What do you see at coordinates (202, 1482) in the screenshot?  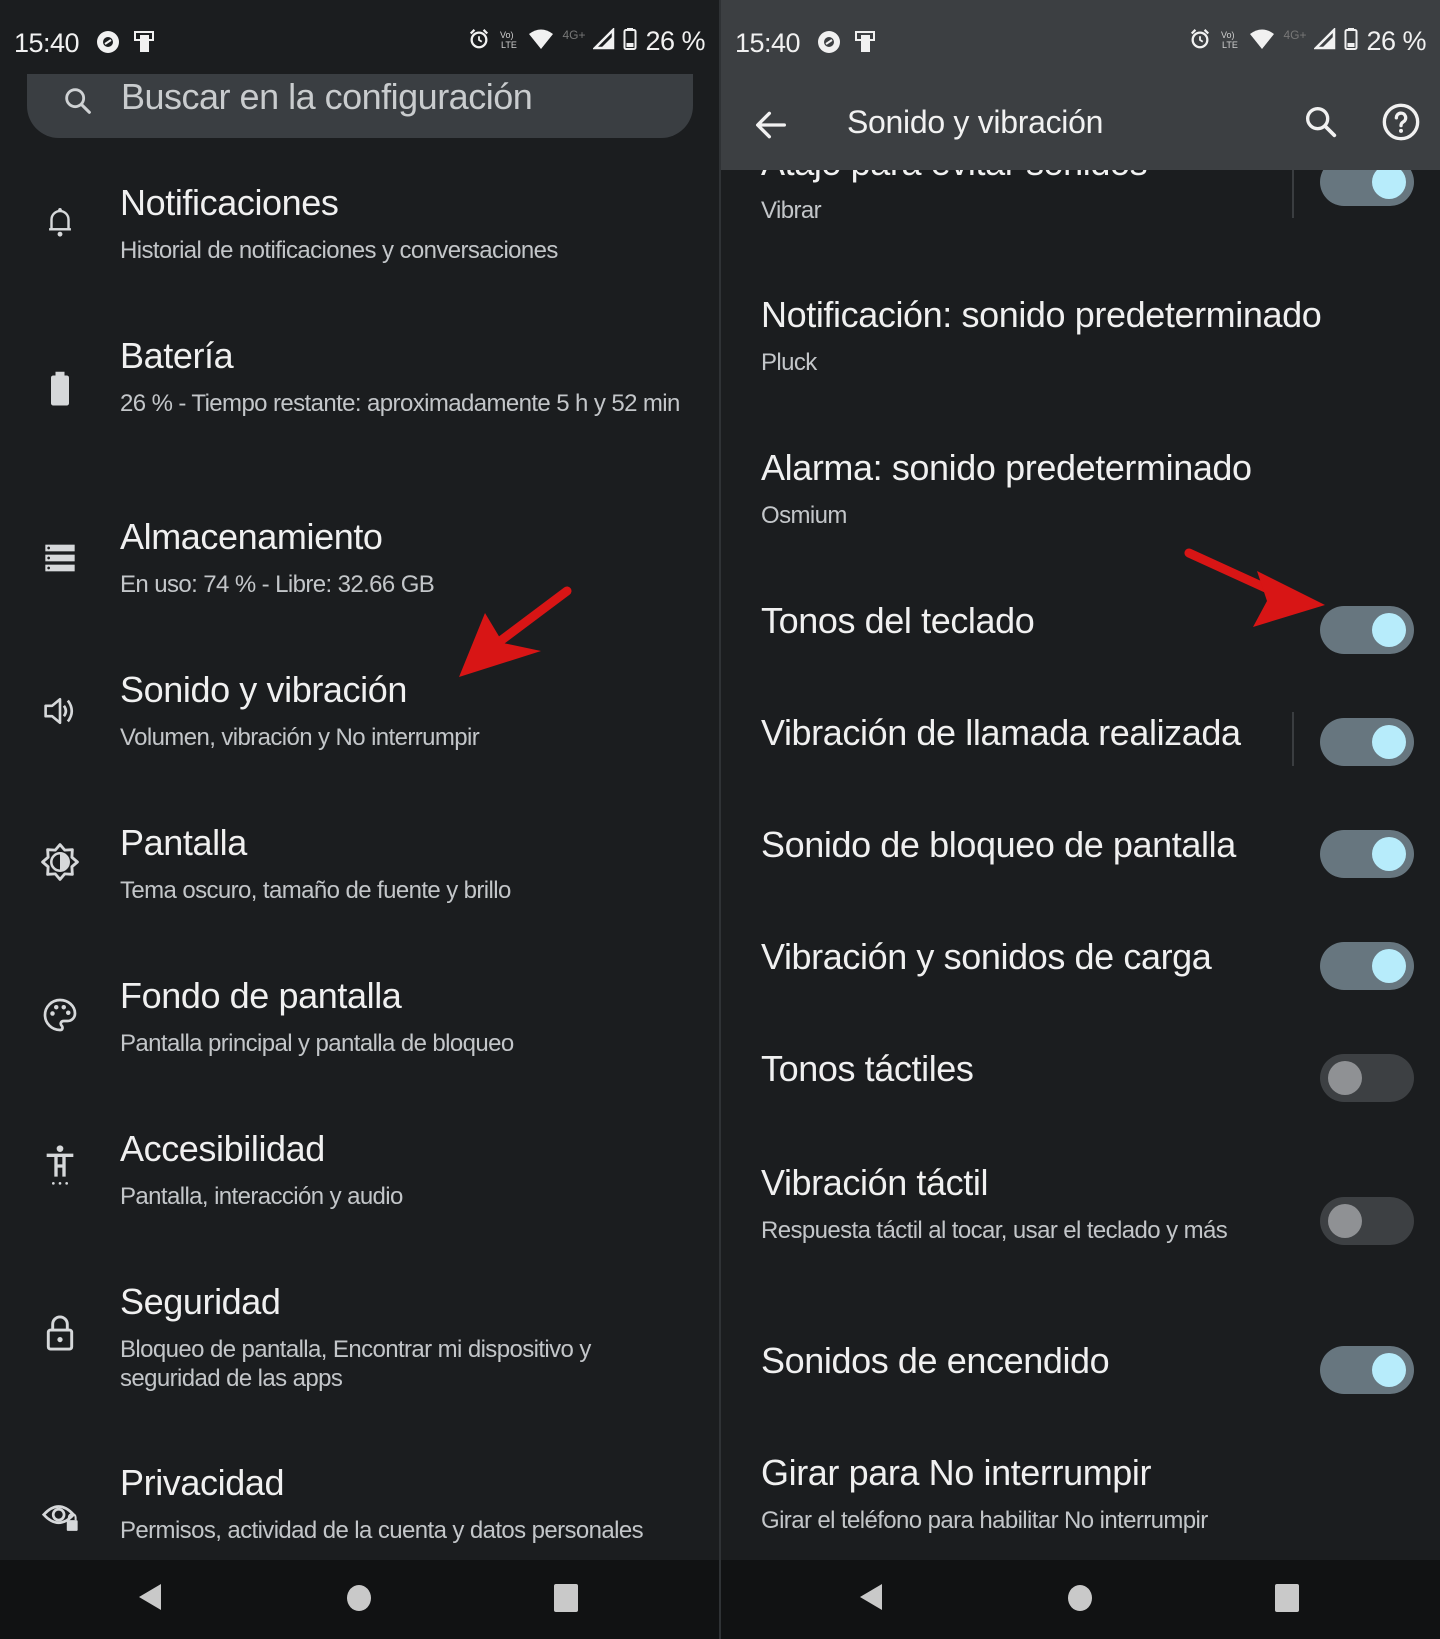 I see `item-title: Privacidad` at bounding box center [202, 1482].